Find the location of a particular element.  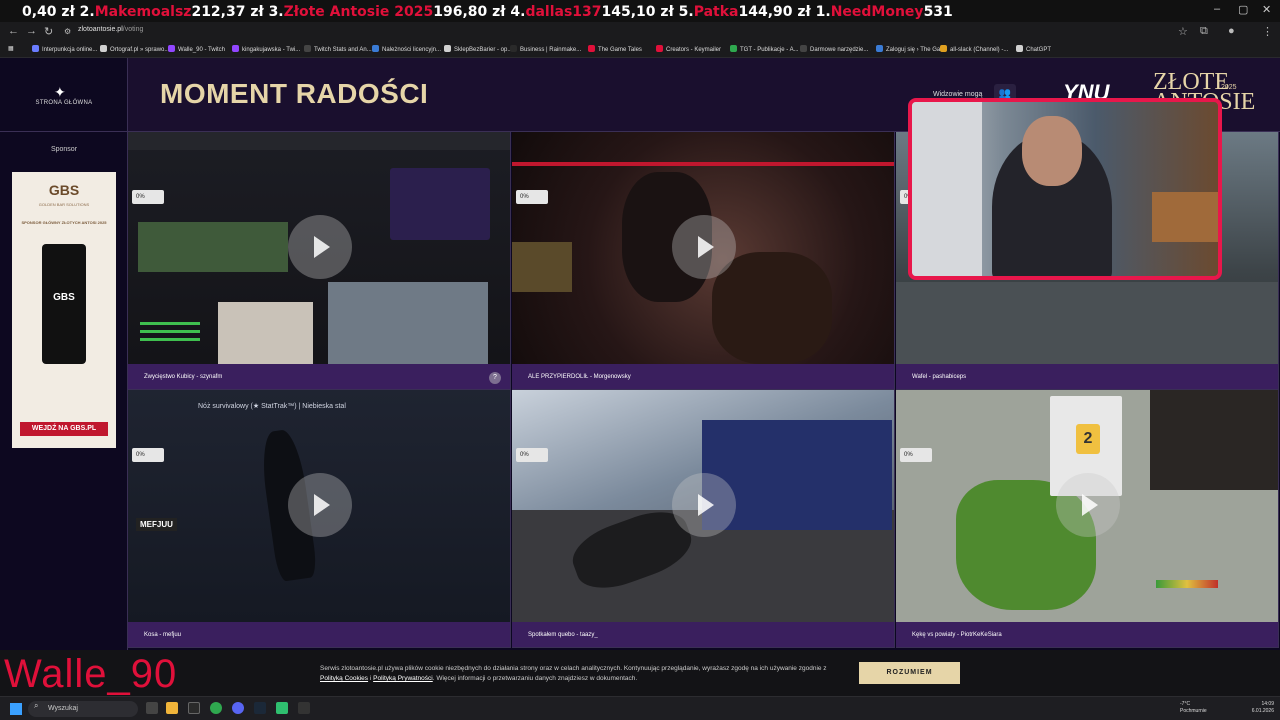

accept-cookies-button: ROZUMIEM is located at coordinates (909, 673).